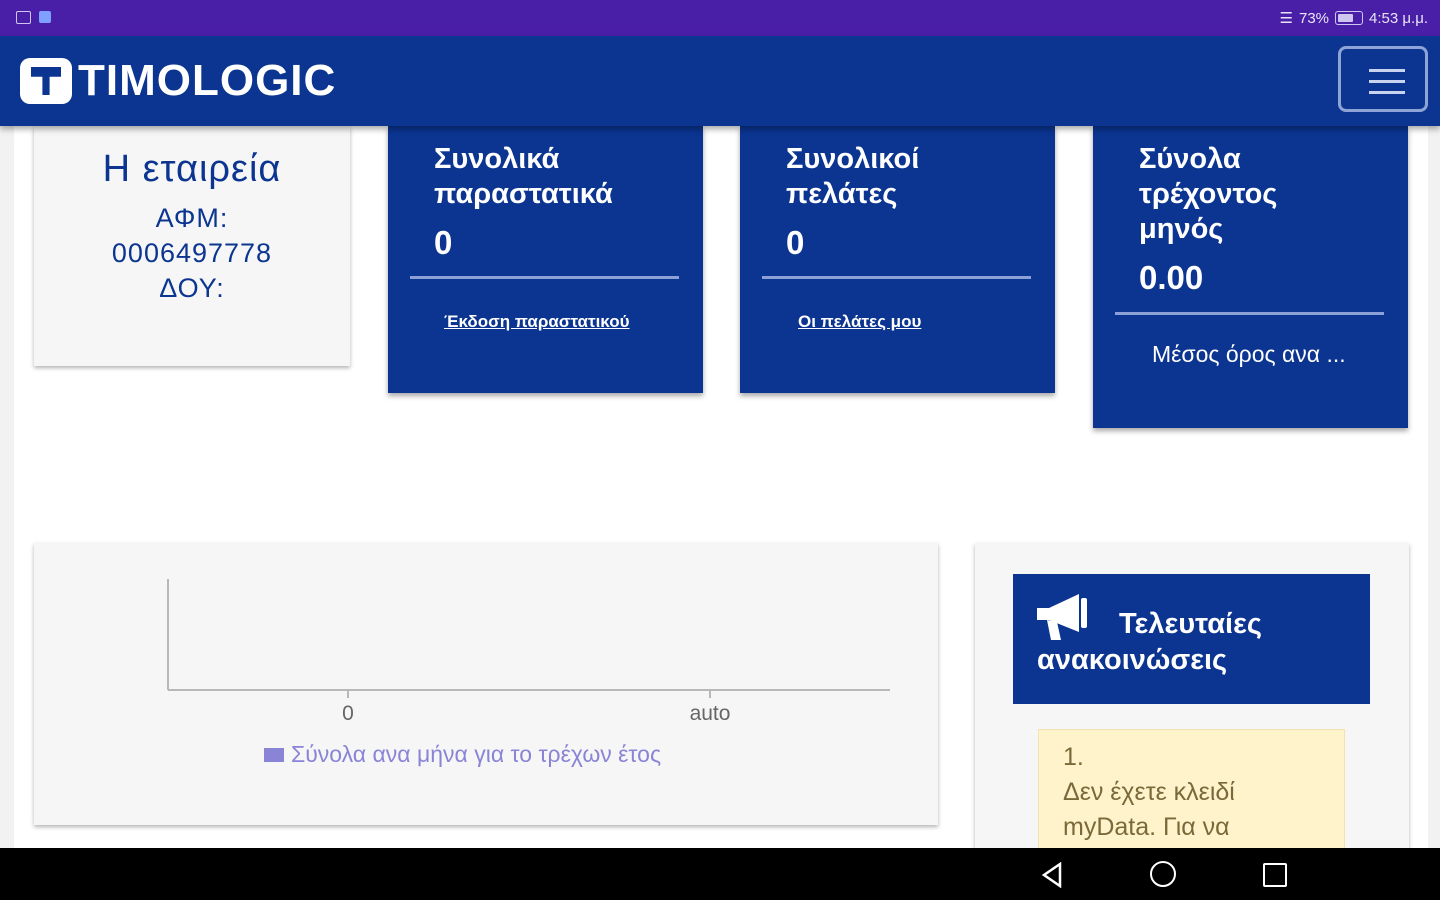 The height and width of the screenshot is (900, 1440). Describe the element at coordinates (1073, 757) in the screenshot. I see `announcement-number: 1.` at that location.